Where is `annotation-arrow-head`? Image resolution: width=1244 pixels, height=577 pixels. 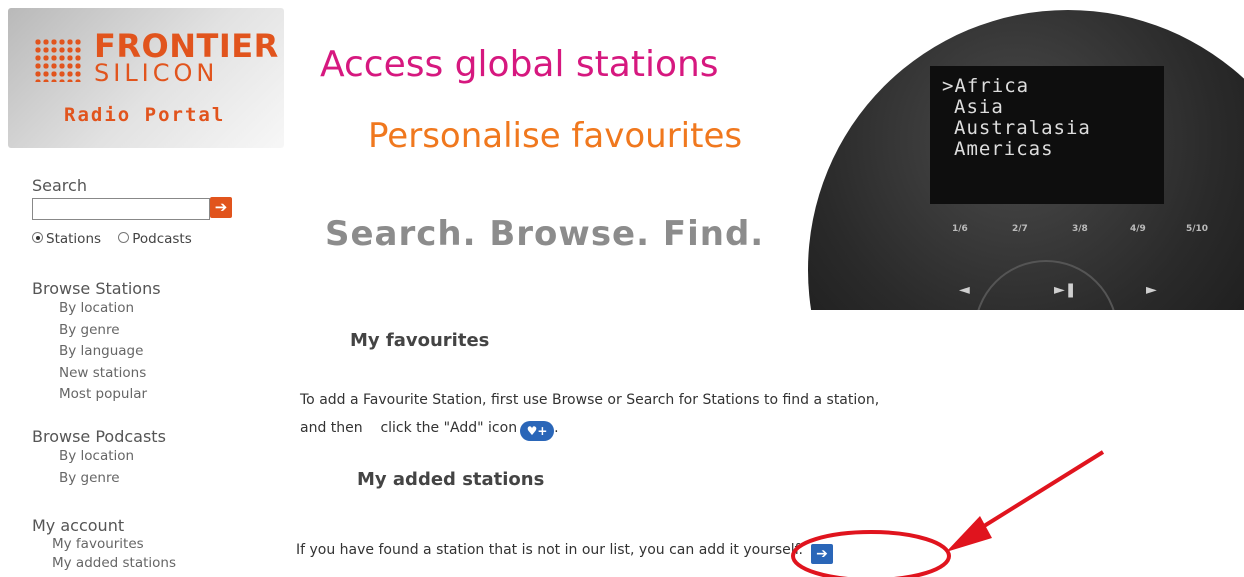
annotation-arrow-head is located at coordinates (969, 534).